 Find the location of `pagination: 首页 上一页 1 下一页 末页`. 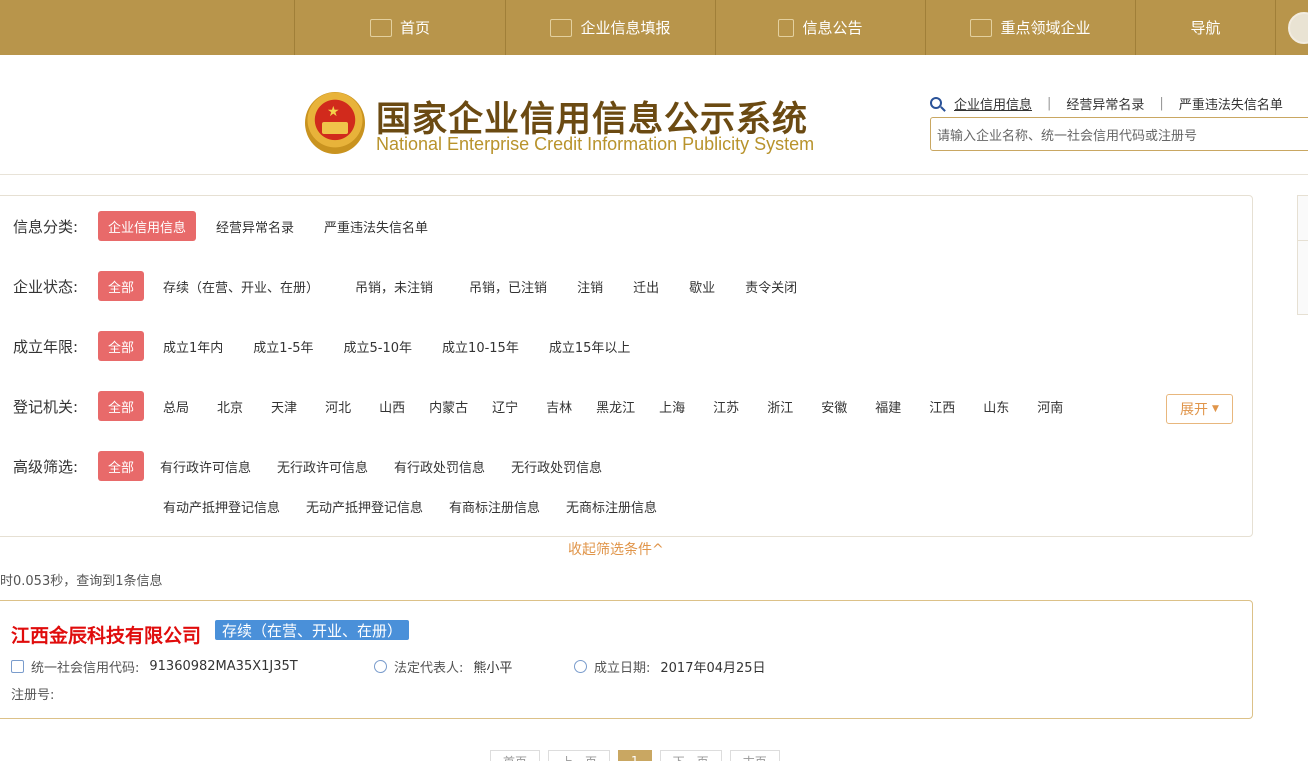

pagination: 首页 上一页 1 下一页 末页 is located at coordinates (635, 755).